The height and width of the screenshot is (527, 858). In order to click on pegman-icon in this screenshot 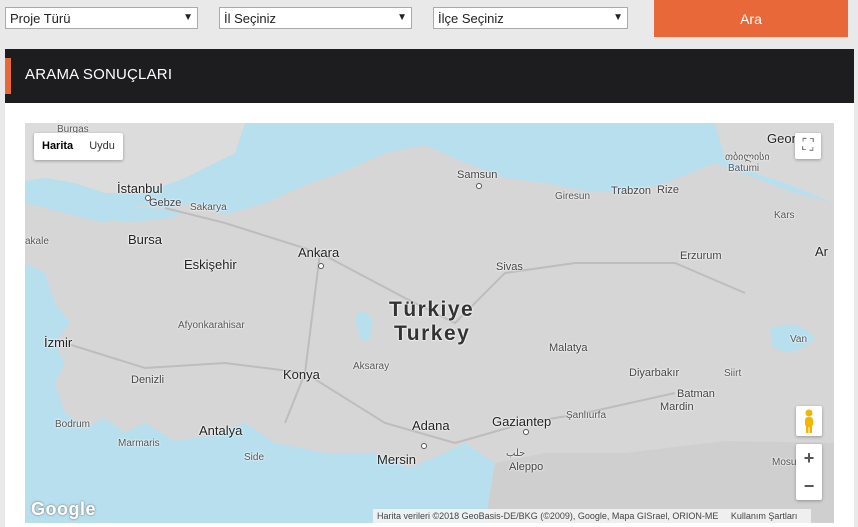, I will do `click(809, 421)`.